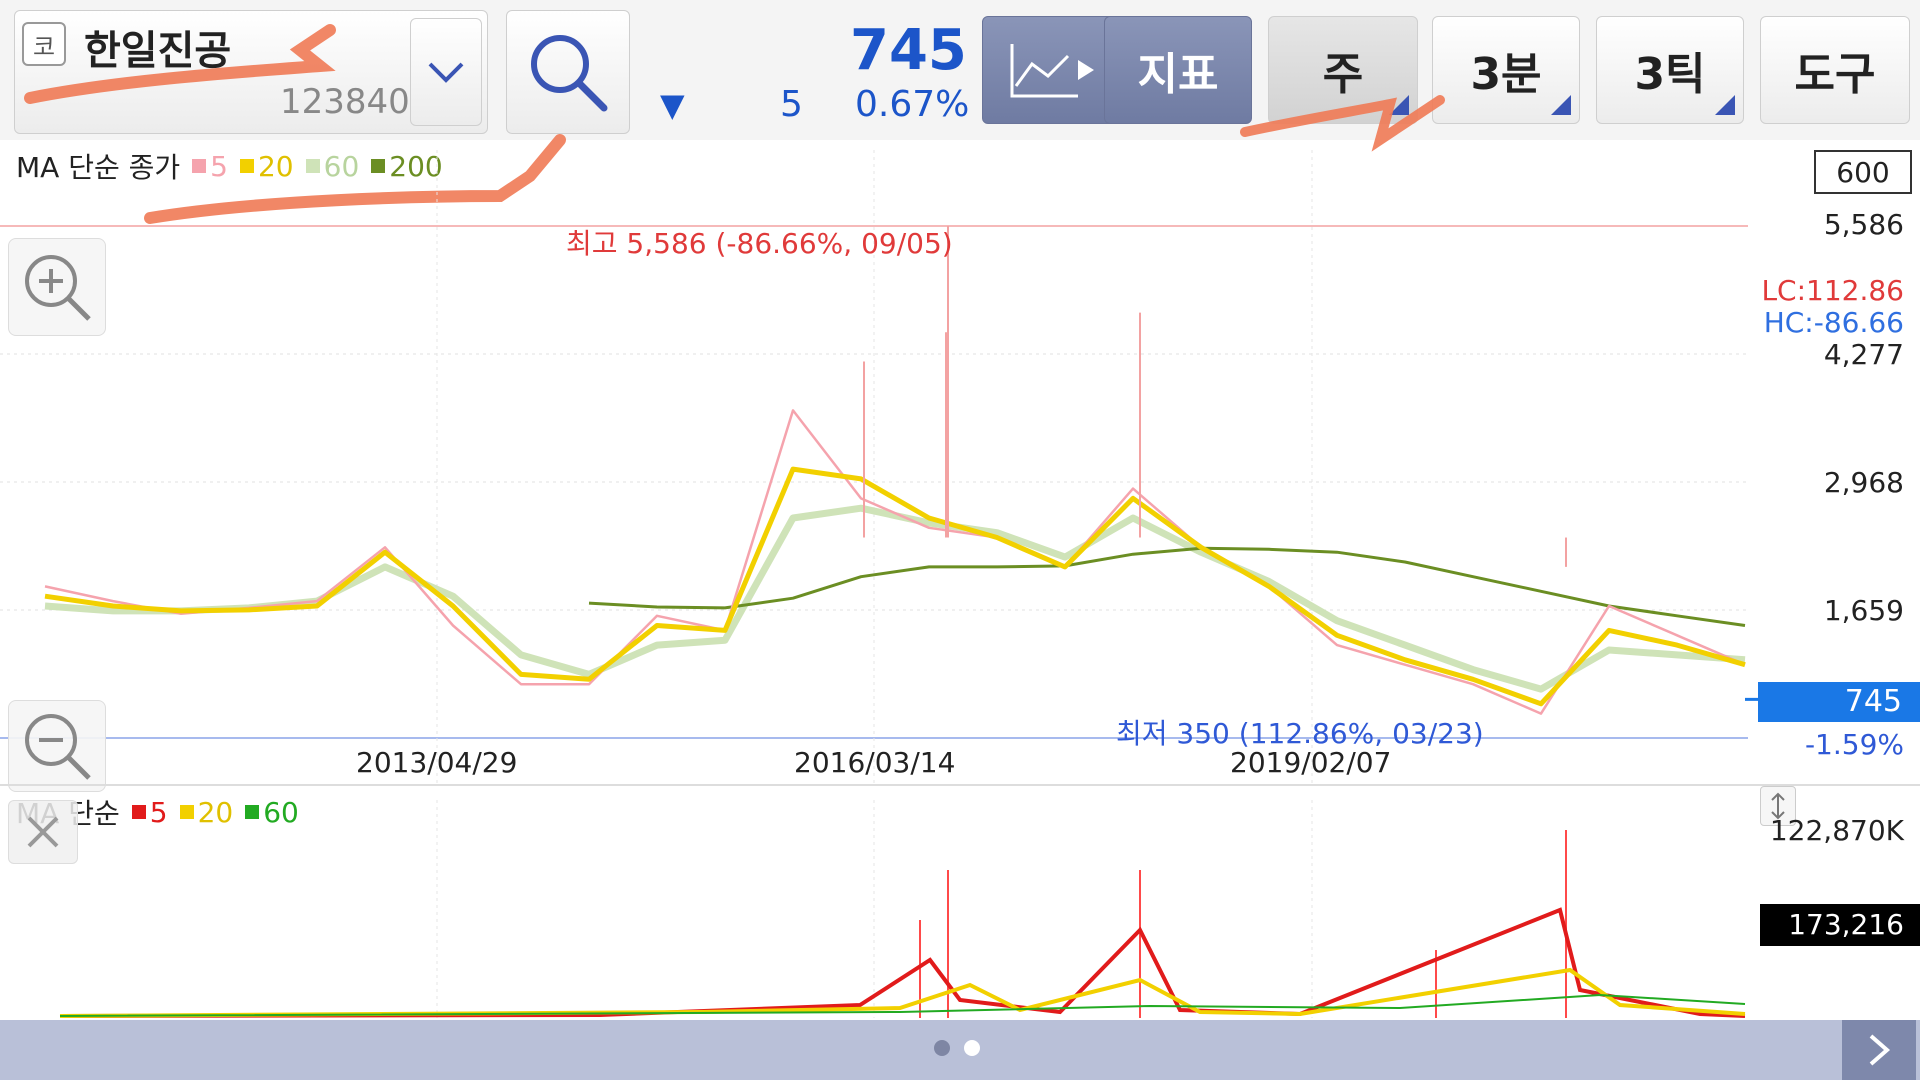 The width and height of the screenshot is (1920, 1080). Describe the element at coordinates (1863, 354) in the screenshot. I see `y-tick-label: 4,277` at that location.